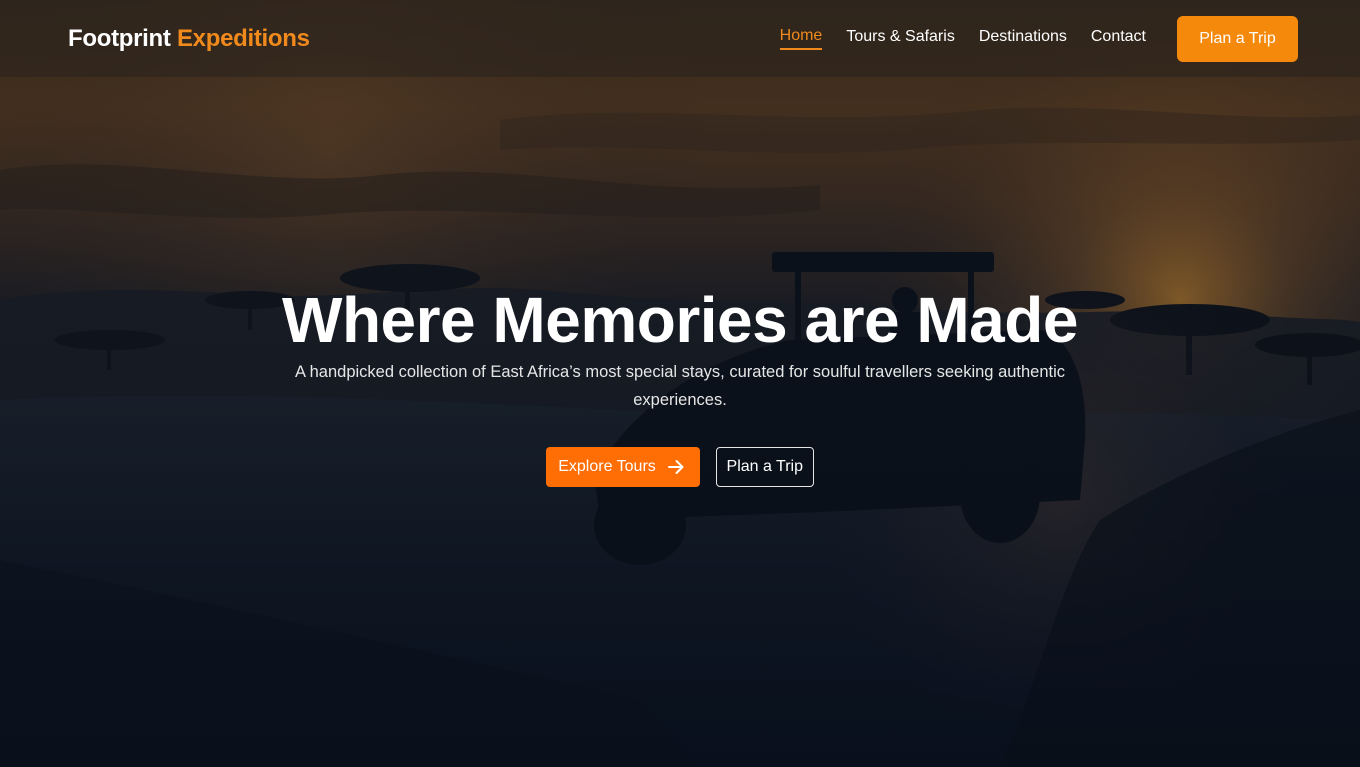  I want to click on plan-trip-hero-button: Plan a Trip, so click(764, 467).